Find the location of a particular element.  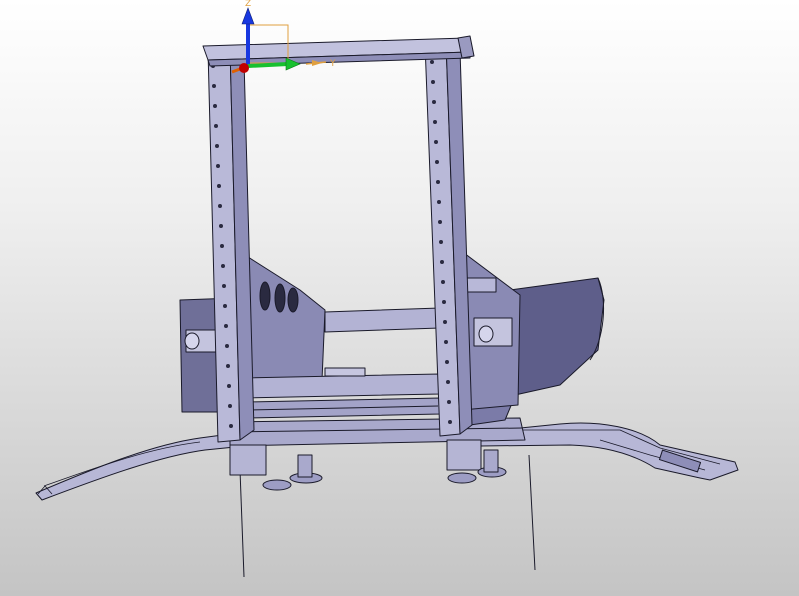

left-base-tube is located at coordinates (140, 466).